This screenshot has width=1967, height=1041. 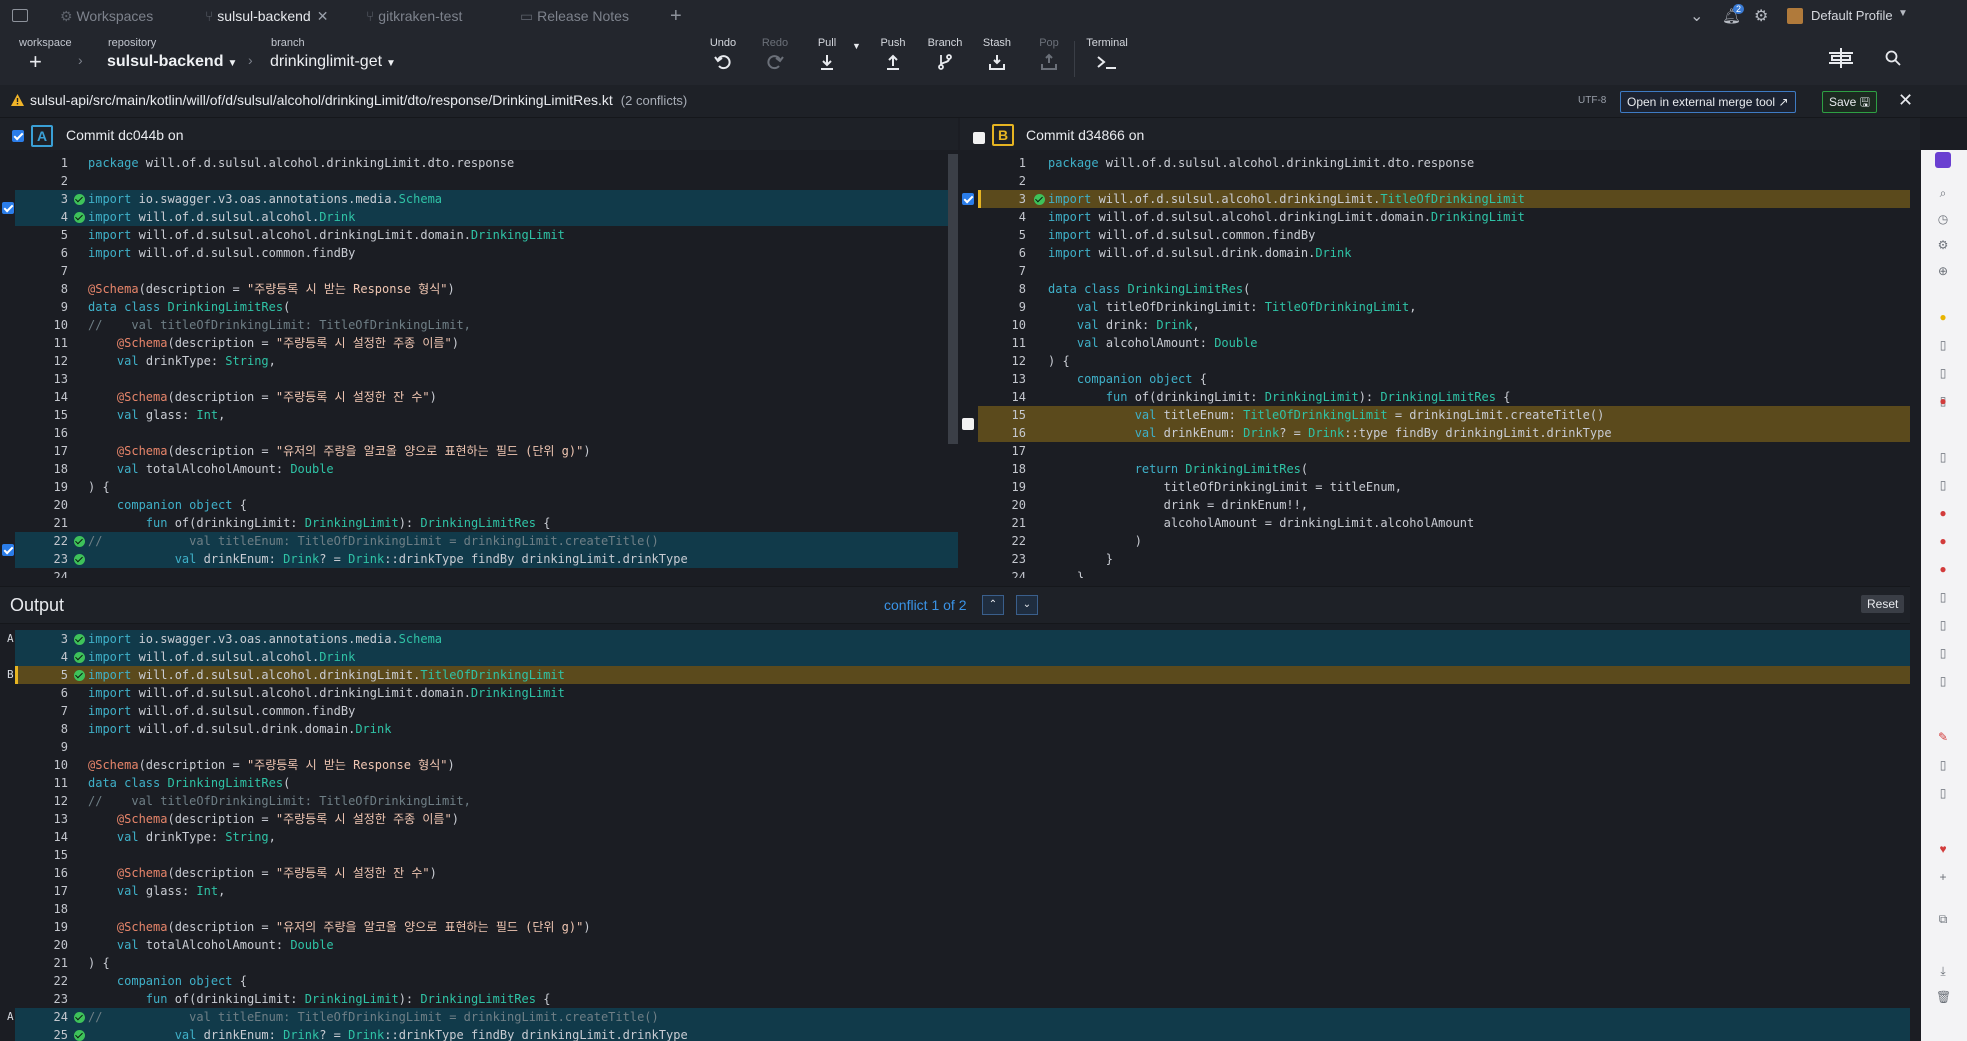 What do you see at coordinates (1943, 919) in the screenshot?
I see `copy-icon: ⧉` at bounding box center [1943, 919].